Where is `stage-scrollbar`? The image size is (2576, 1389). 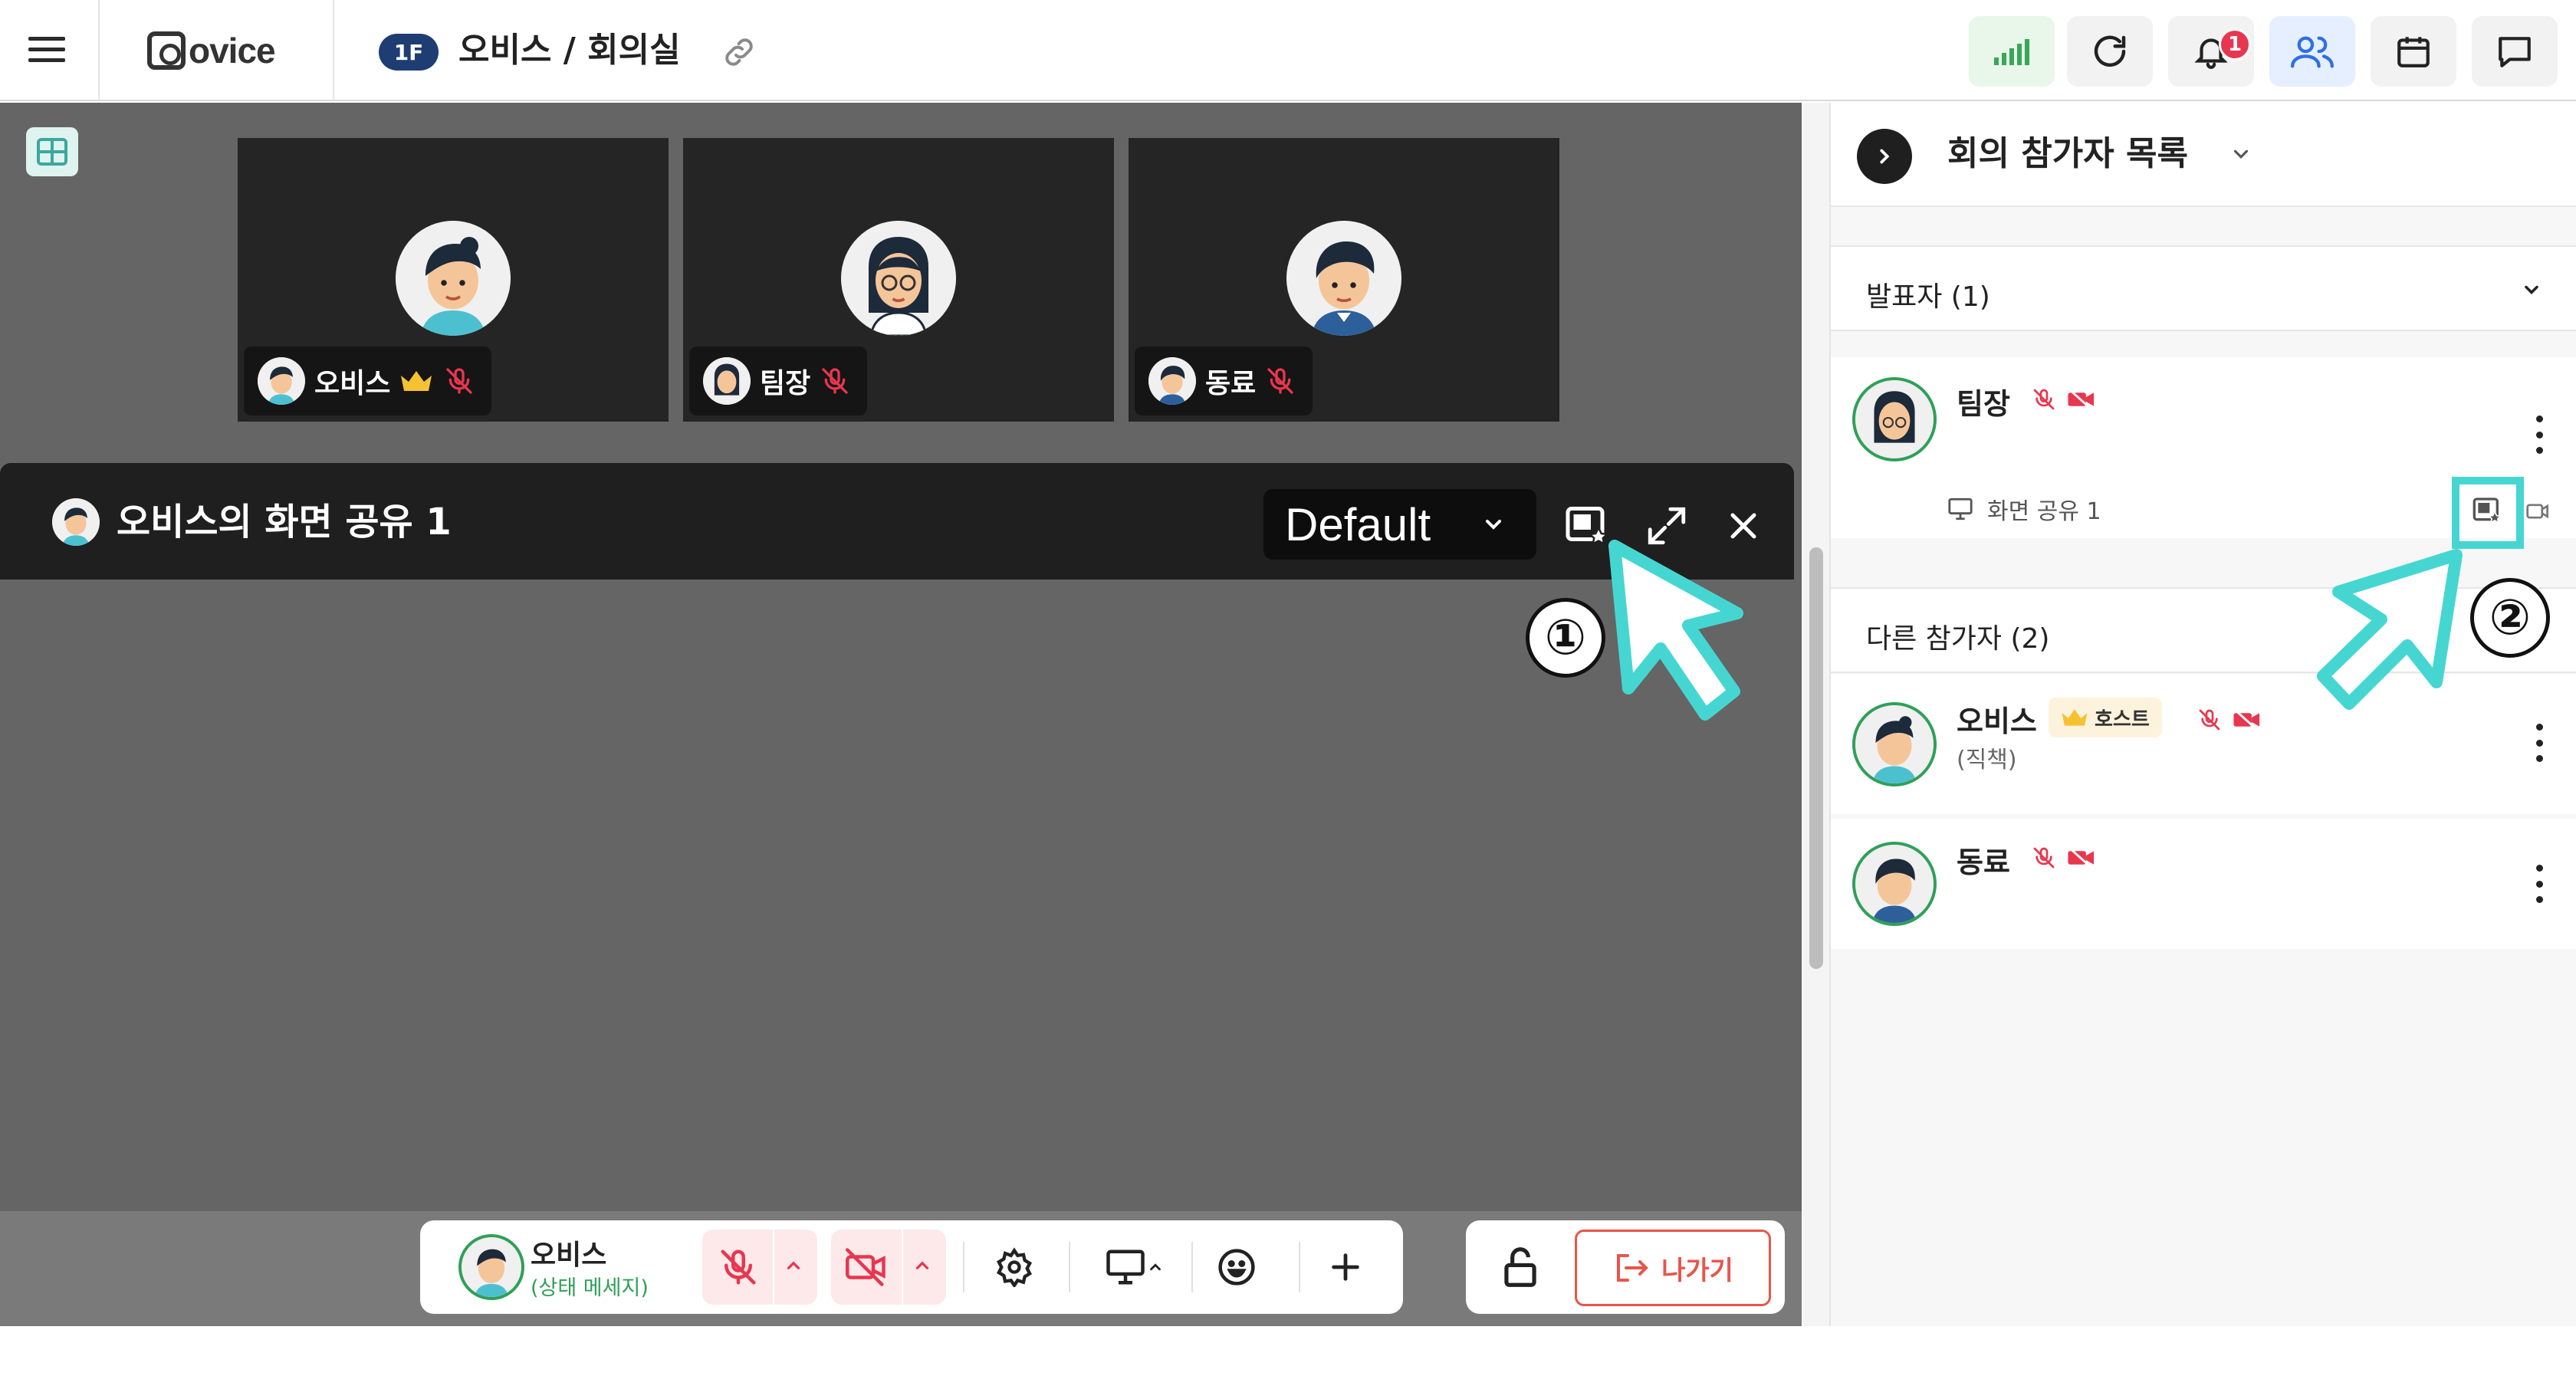
stage-scrollbar is located at coordinates (1816, 714).